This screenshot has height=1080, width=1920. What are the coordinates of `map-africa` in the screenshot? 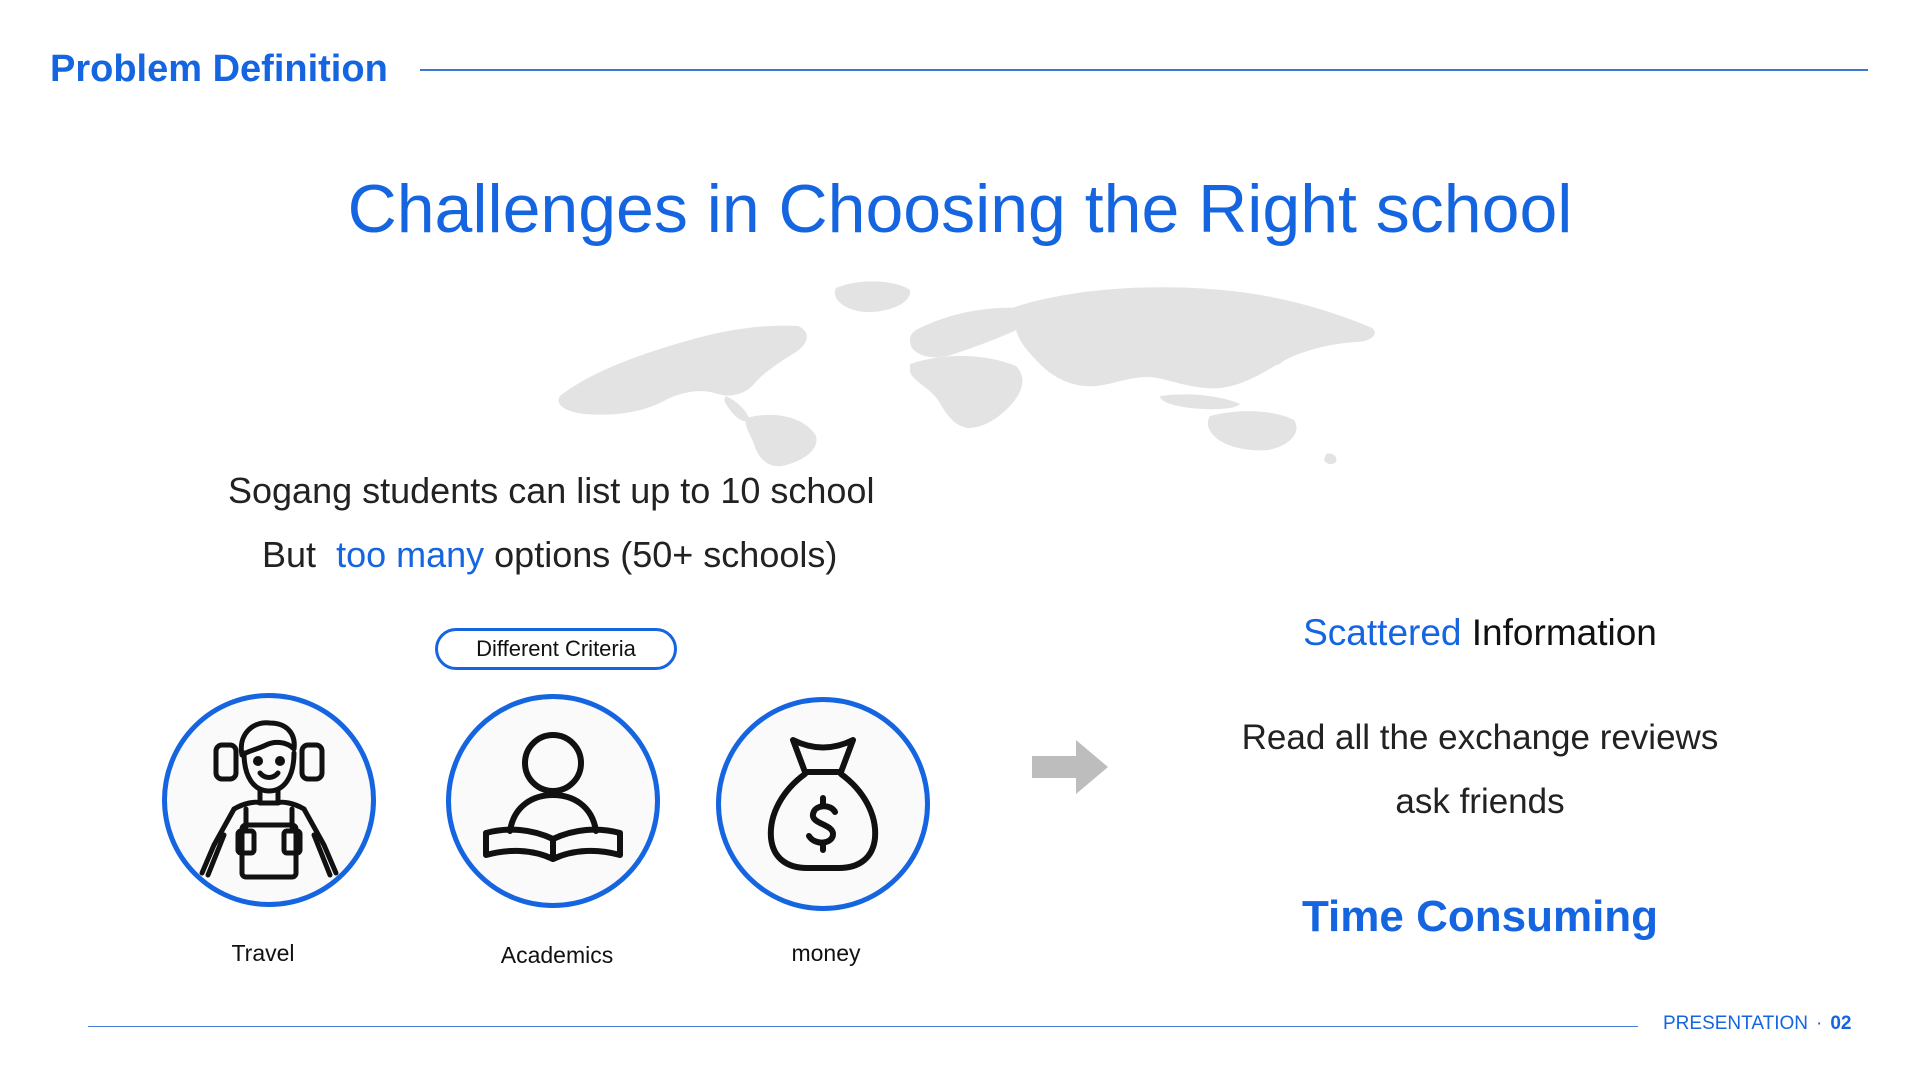 It's located at (966, 391).